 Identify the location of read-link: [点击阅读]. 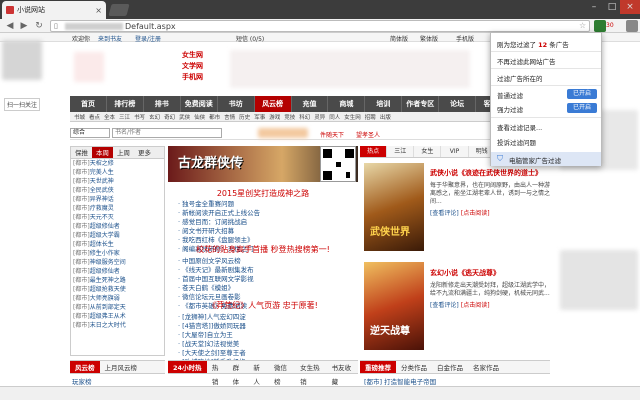
(475, 213).